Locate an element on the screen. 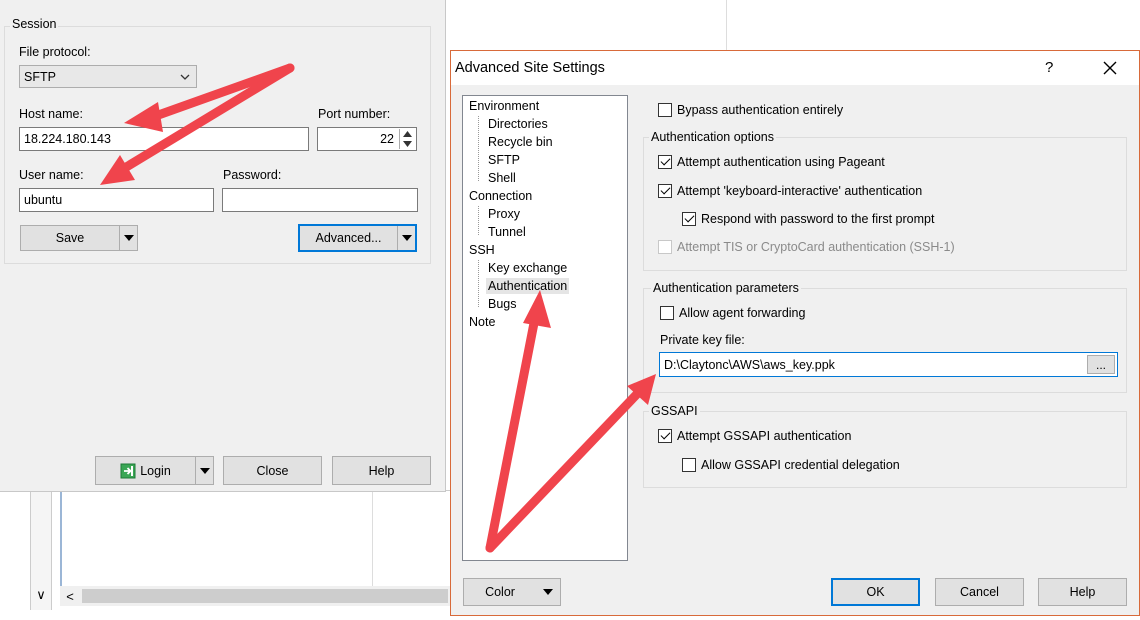 Image resolution: width=1140 pixels, height=620 pixels. arrow-to-authentication-head is located at coordinates (537, 309).